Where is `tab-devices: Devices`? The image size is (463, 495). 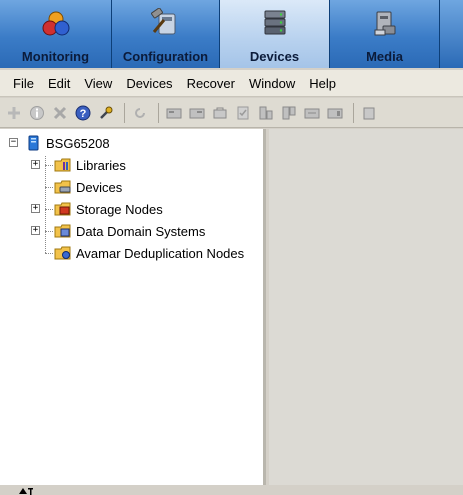
tab-devices: Devices is located at coordinates (275, 34).